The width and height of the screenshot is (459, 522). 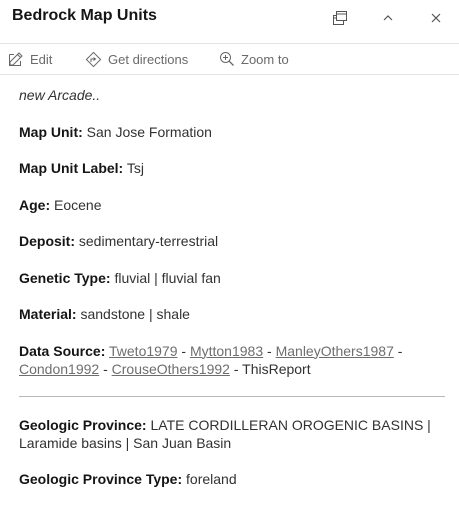 What do you see at coordinates (211, 479) in the screenshot?
I see `field-value: foreland` at bounding box center [211, 479].